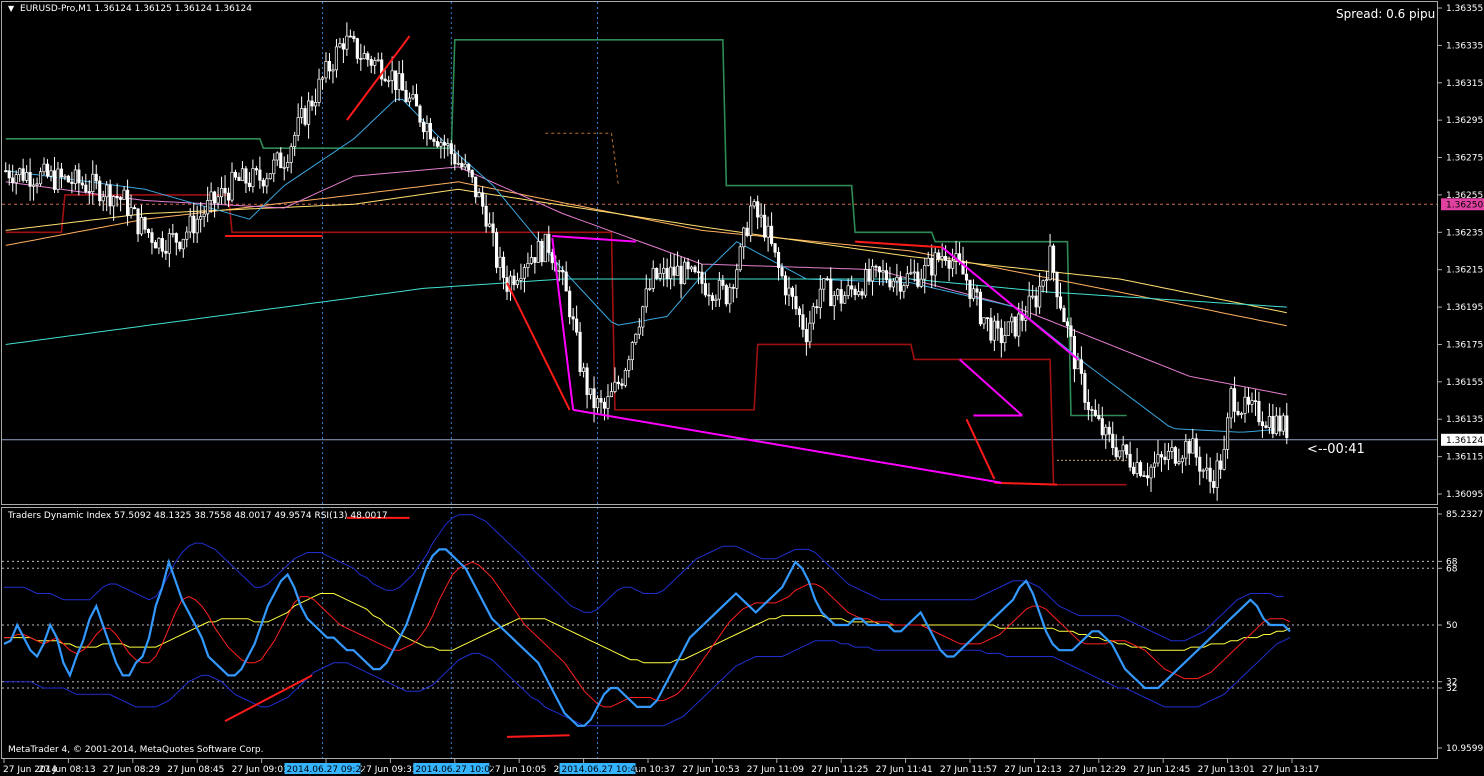 This screenshot has height=776, width=1484. Describe the element at coordinates (388, 770) in the screenshot. I see `time-tick-label: 27 Jun 09:33` at that location.